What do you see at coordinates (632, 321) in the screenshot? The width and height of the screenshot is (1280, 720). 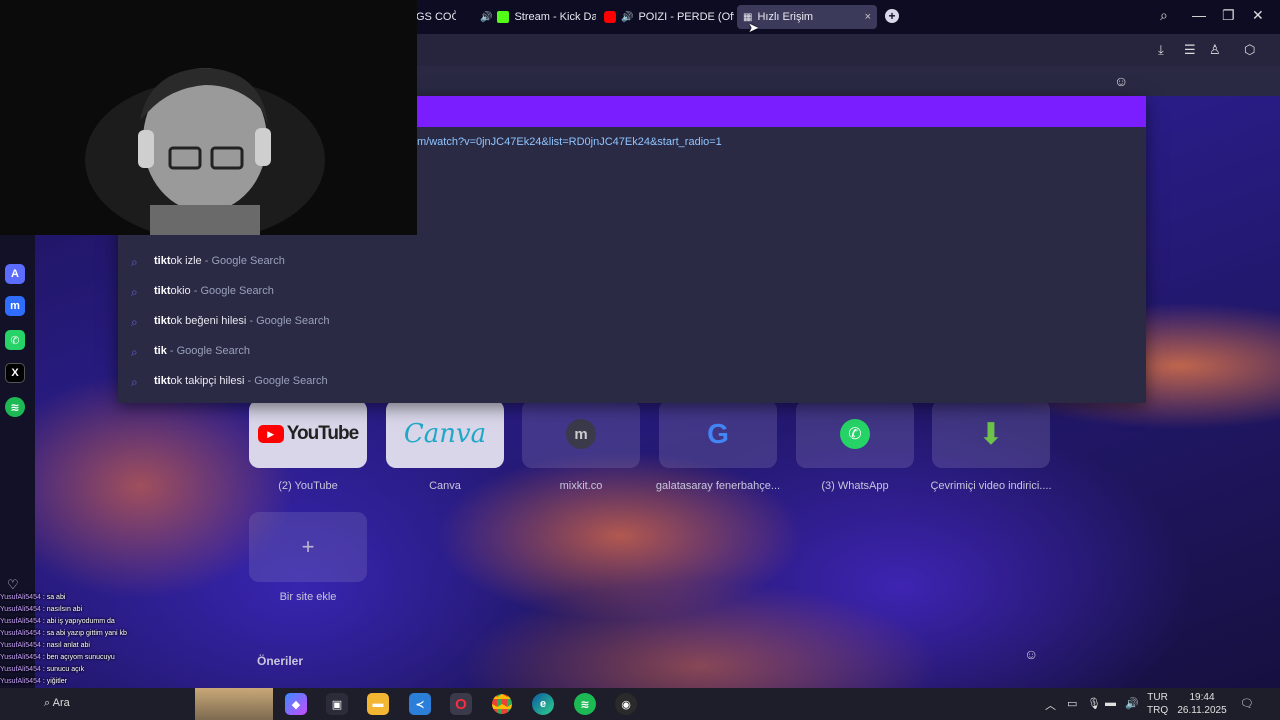 I see `suggestion-row: ⌕ tiktok beğeni hilesi - Google Search` at bounding box center [632, 321].